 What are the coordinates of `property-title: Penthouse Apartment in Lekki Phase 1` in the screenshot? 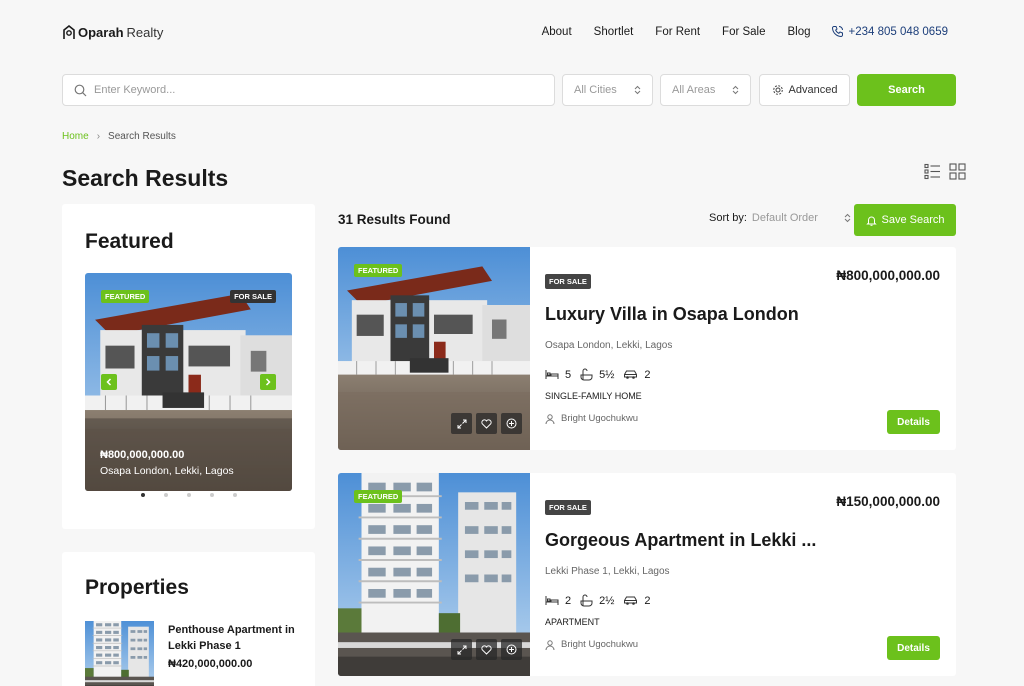 It's located at (233, 638).